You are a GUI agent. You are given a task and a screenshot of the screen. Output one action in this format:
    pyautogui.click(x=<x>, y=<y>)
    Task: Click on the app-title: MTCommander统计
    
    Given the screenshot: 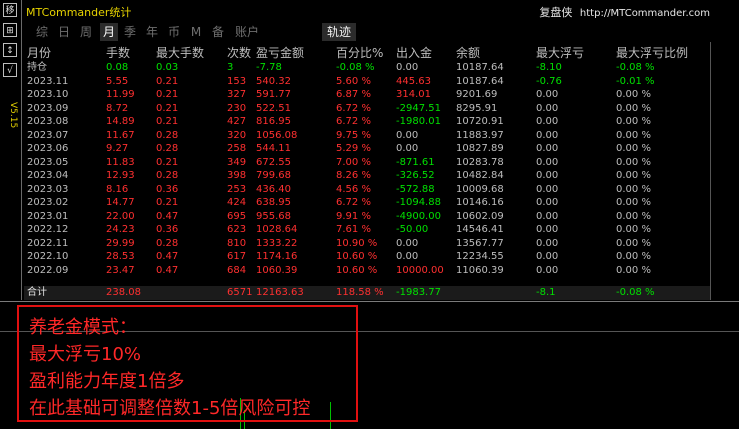 What is the action you would take?
    pyautogui.click(x=79, y=12)
    